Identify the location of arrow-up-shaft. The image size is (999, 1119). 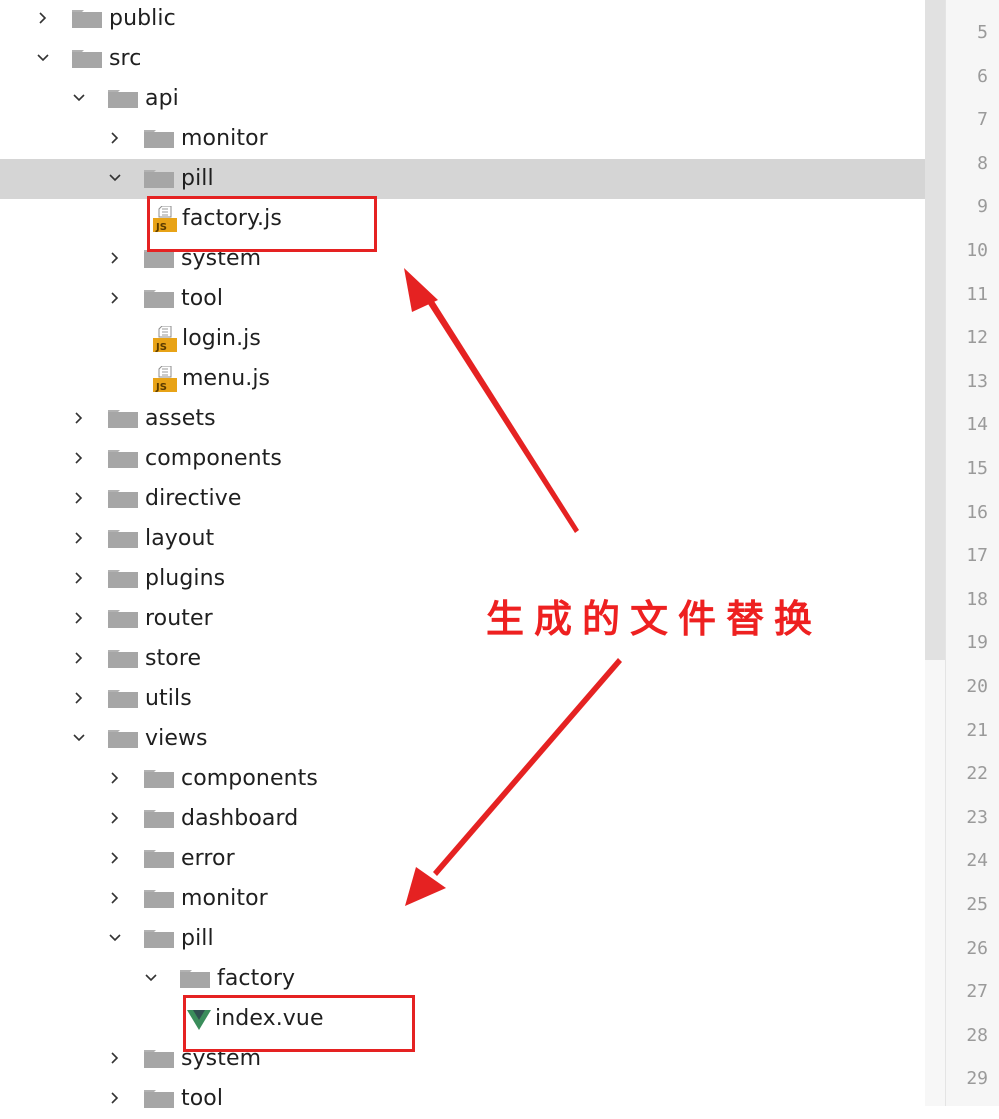
(500, 411).